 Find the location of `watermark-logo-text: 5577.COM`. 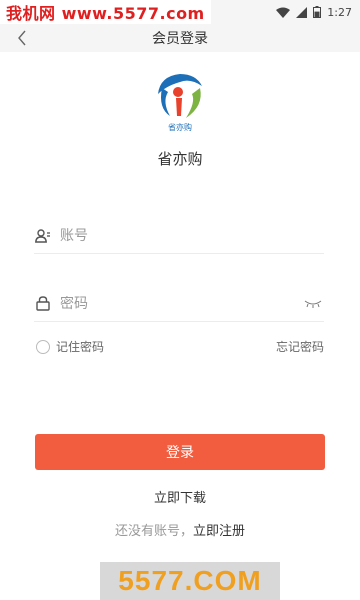

watermark-logo-text: 5577.COM is located at coordinates (190, 580).